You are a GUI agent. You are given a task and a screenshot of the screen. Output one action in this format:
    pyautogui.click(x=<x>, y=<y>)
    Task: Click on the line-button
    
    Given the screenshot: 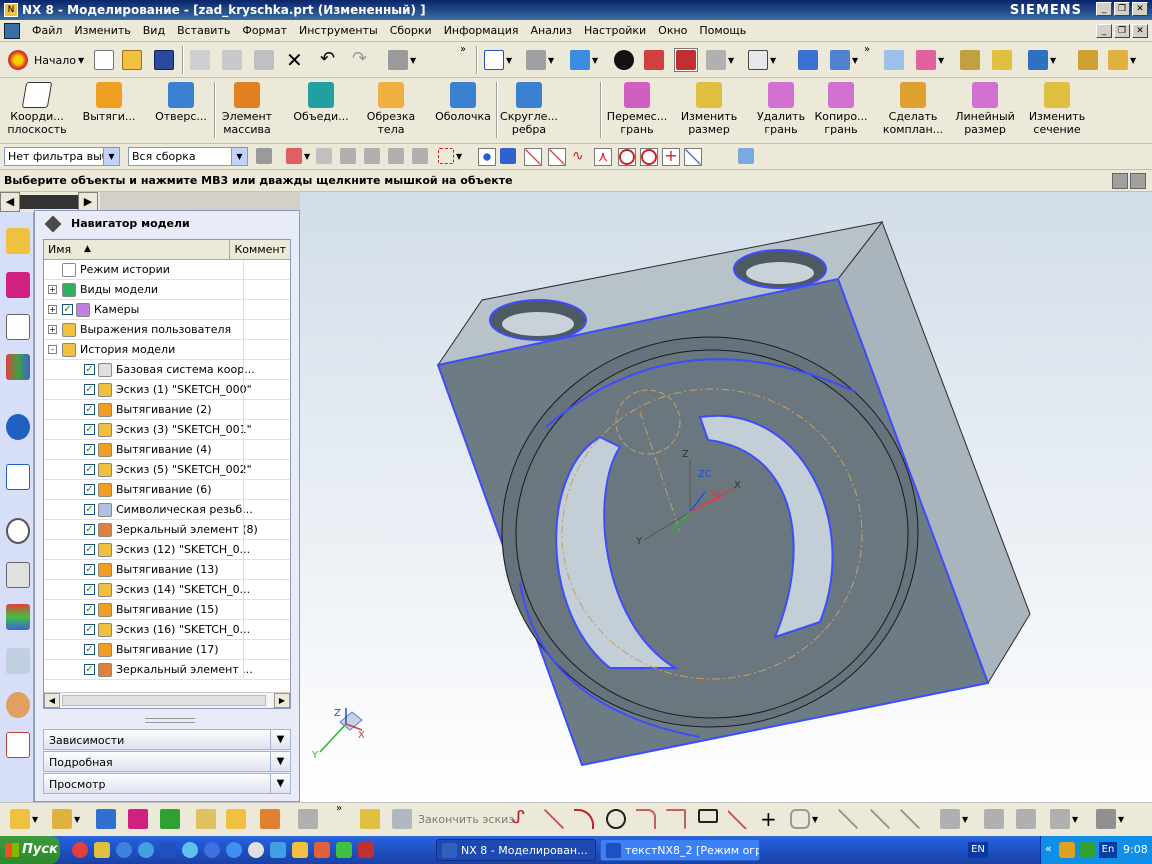 What is the action you would take?
    pyautogui.click(x=554, y=819)
    